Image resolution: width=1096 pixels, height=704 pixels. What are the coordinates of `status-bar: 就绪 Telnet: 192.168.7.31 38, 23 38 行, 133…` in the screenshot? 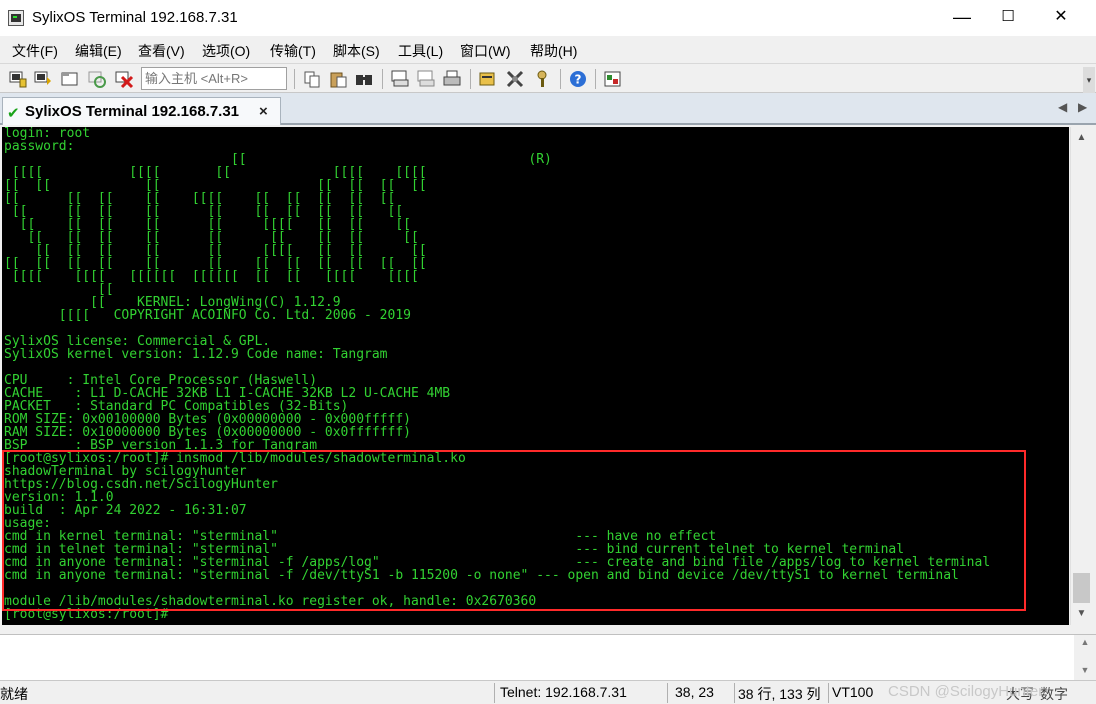 It's located at (548, 692).